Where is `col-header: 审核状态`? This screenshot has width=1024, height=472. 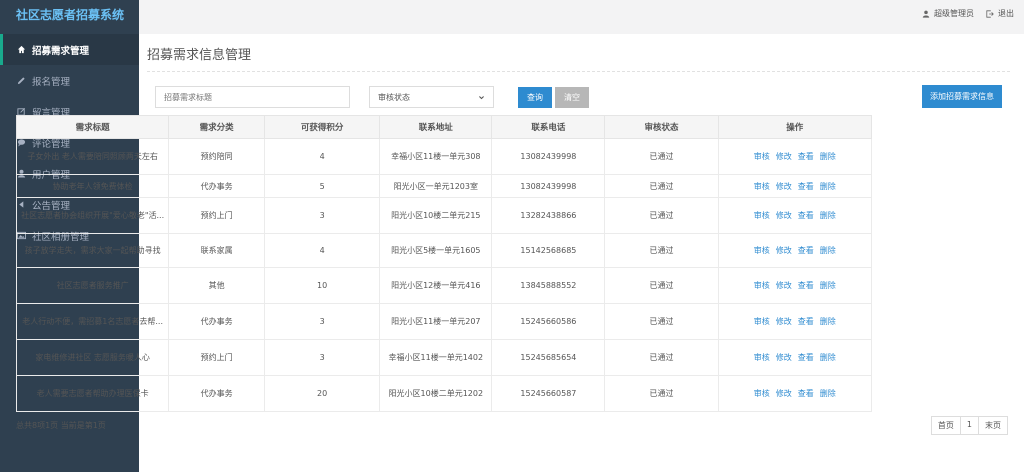 col-header: 审核状态 is located at coordinates (661, 127).